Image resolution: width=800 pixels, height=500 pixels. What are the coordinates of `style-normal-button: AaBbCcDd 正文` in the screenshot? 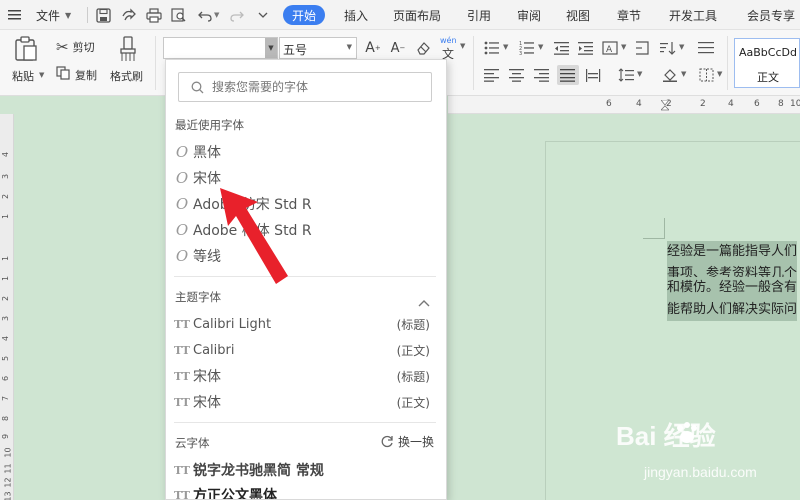 It's located at (767, 63).